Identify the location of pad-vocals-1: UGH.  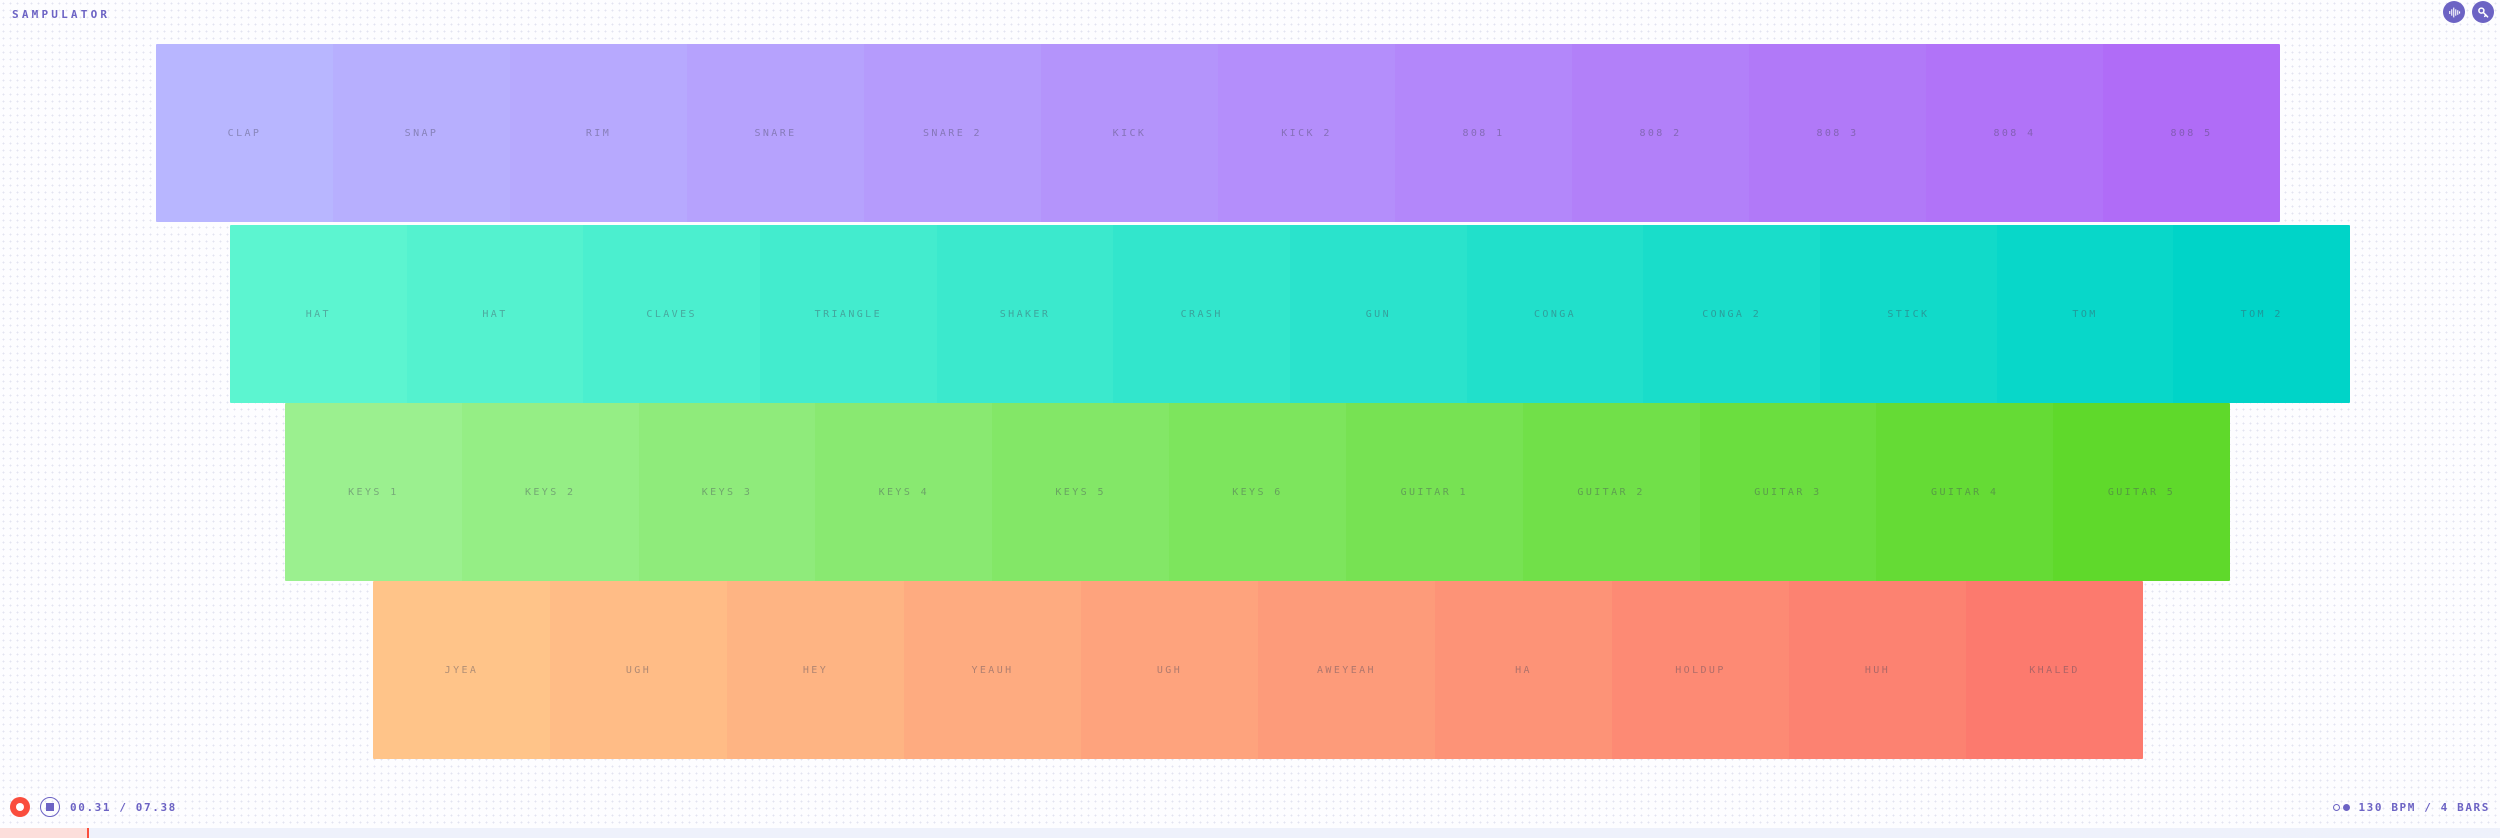
(638, 670).